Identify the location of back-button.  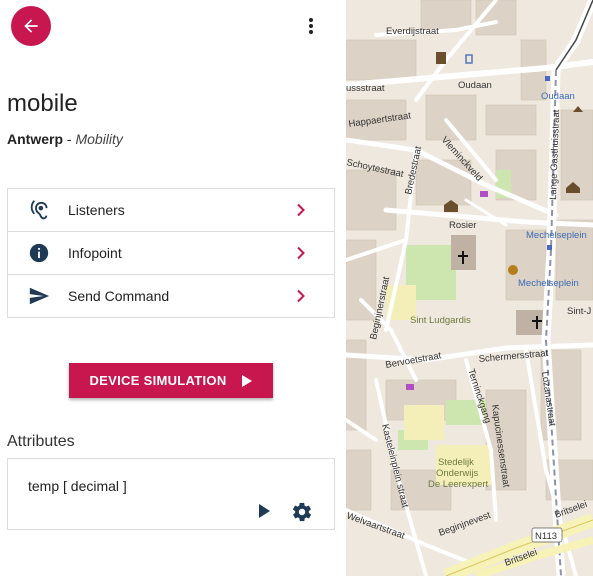
(31, 26).